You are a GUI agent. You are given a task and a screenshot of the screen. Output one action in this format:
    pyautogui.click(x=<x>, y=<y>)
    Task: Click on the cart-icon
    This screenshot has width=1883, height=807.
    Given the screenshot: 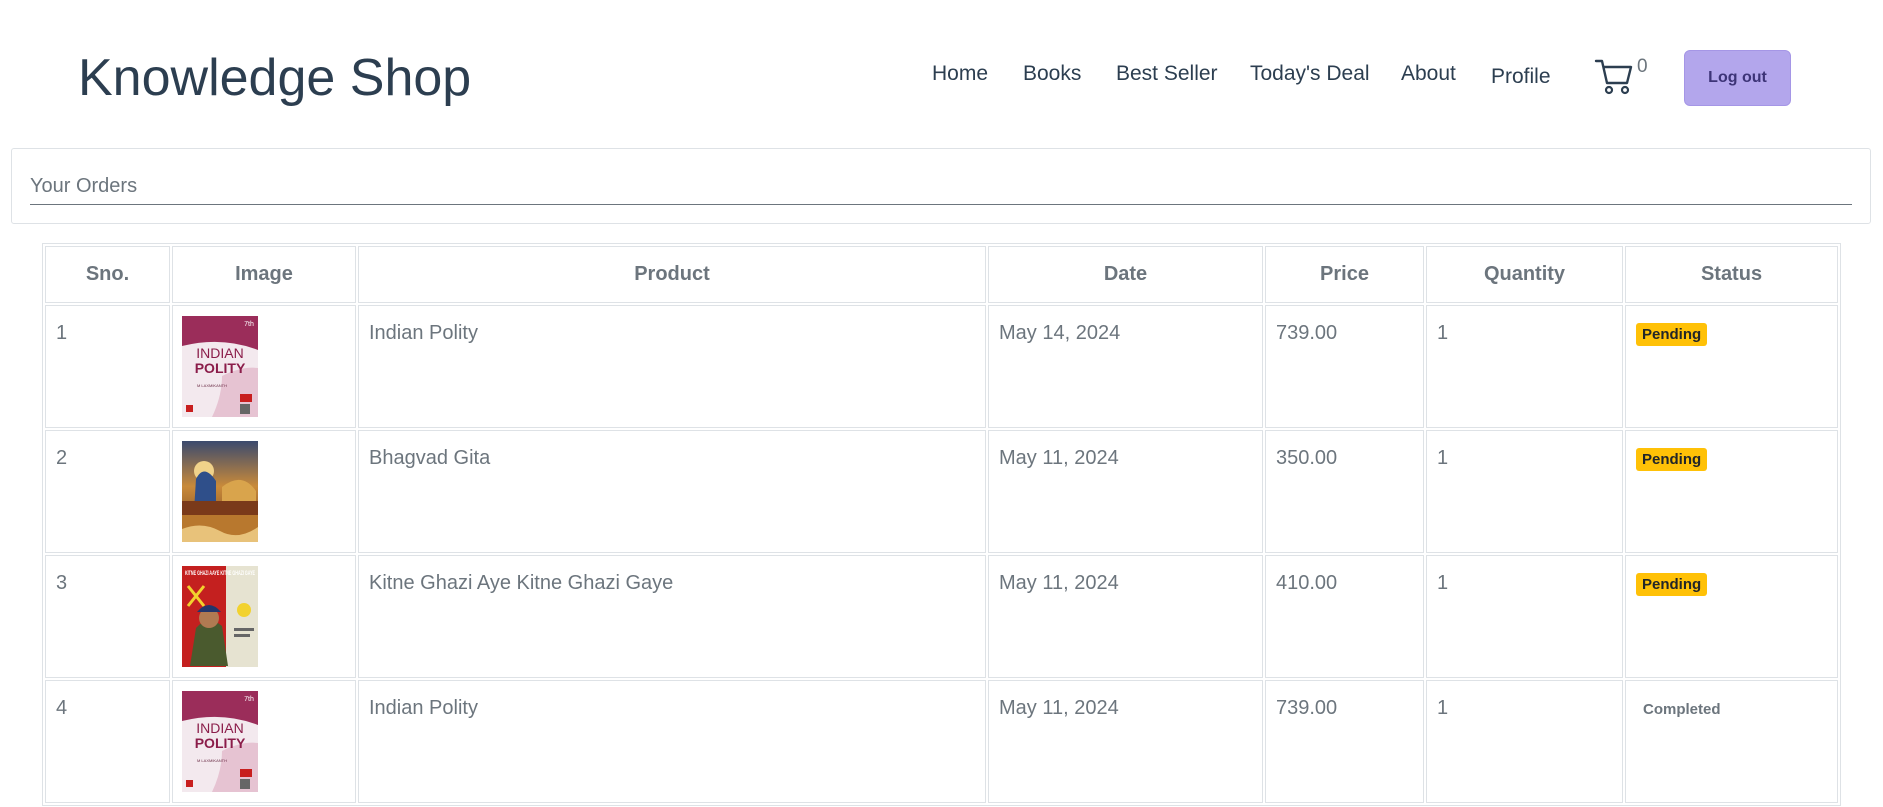 What is the action you would take?
    pyautogui.click(x=1614, y=76)
    